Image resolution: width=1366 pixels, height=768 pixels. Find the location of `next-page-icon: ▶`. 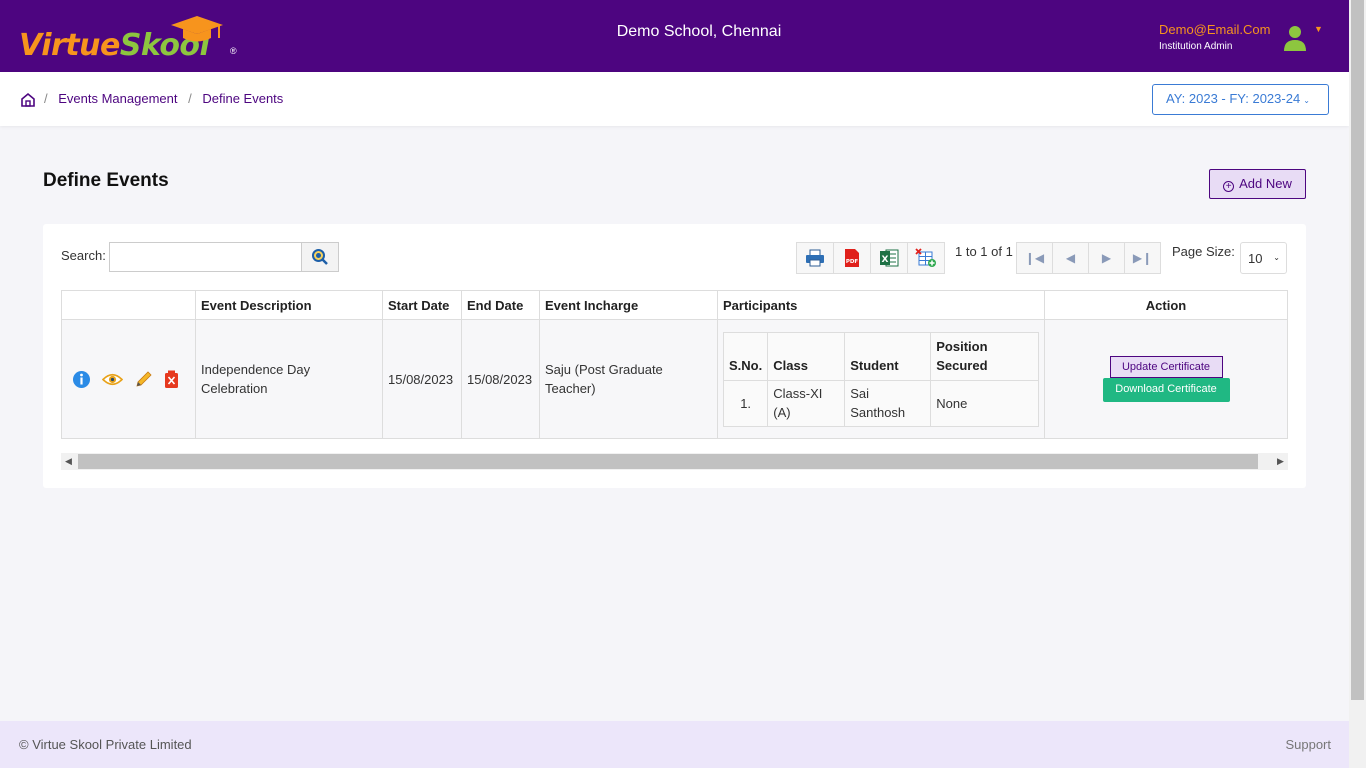

next-page-icon: ▶ is located at coordinates (1106, 258).